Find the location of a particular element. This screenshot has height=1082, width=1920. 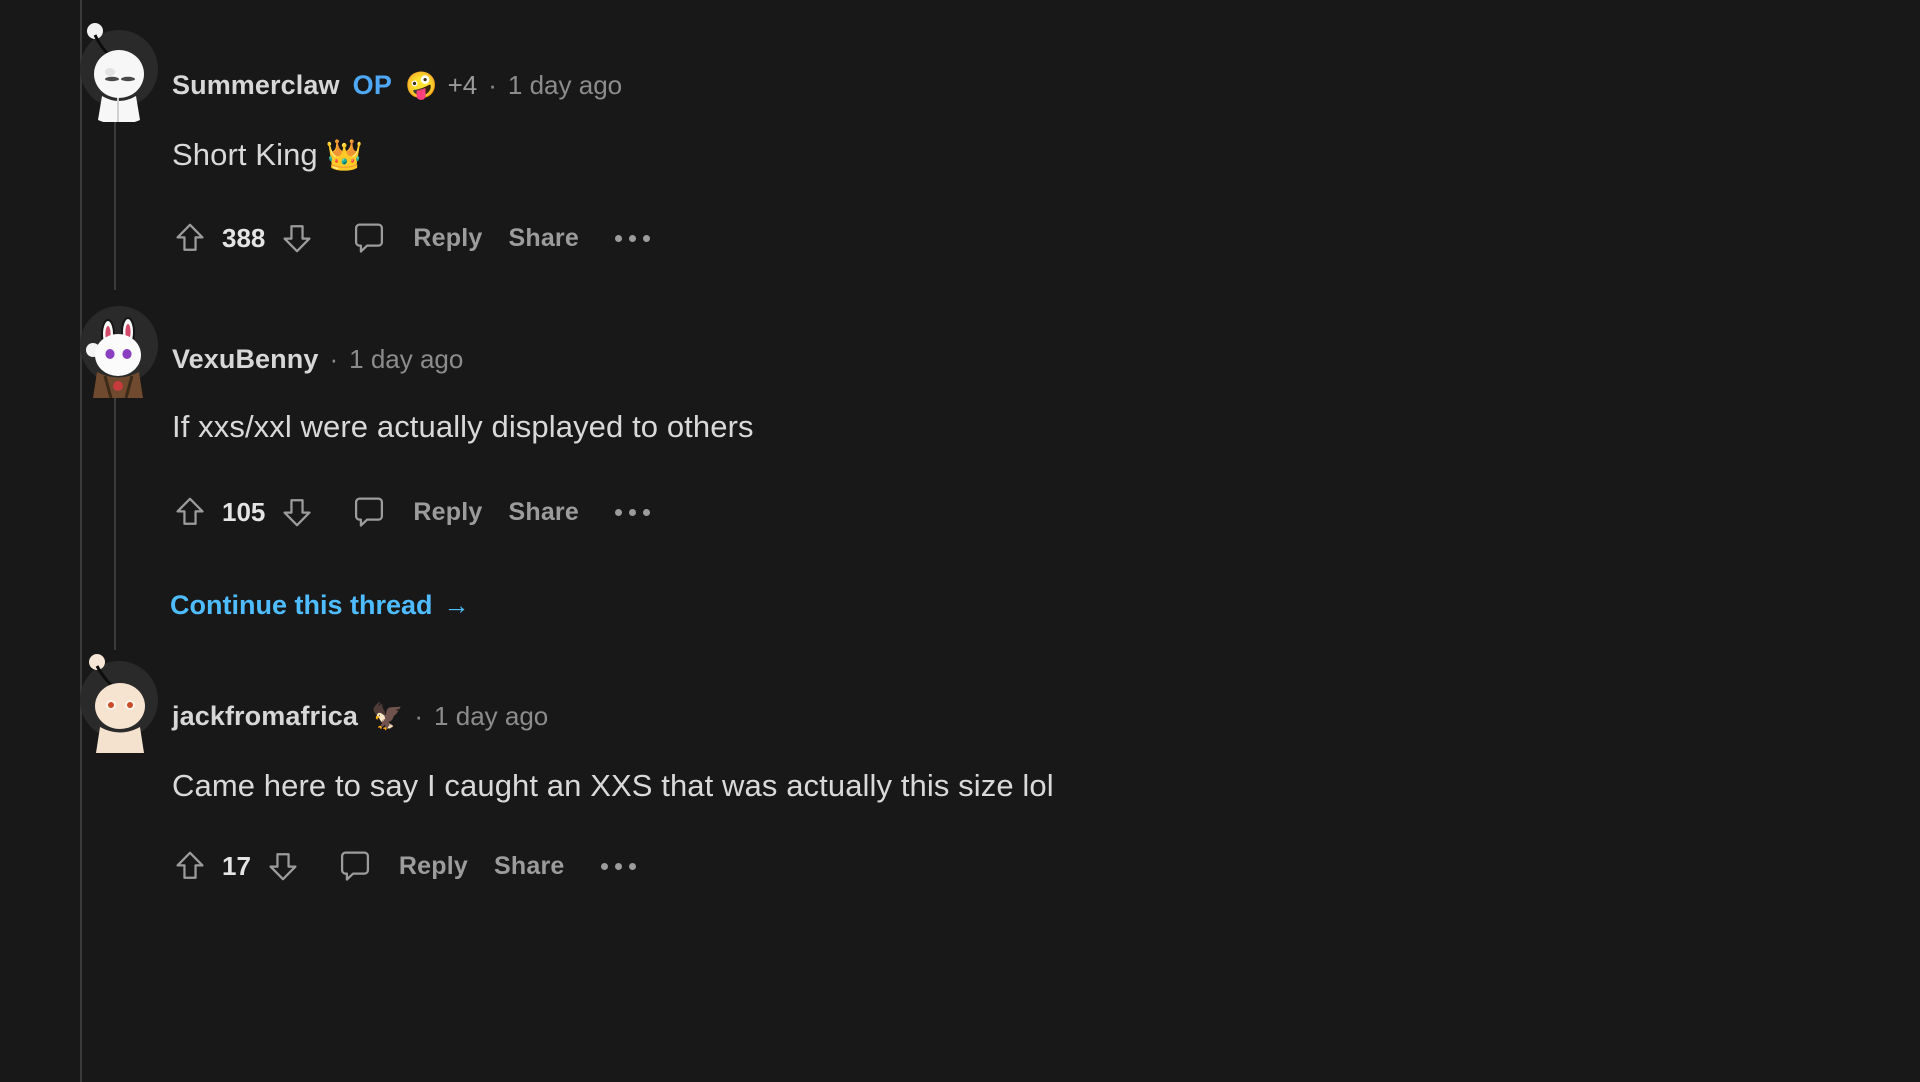

continue-thread-label: Continue this thread is located at coordinates (301, 605).